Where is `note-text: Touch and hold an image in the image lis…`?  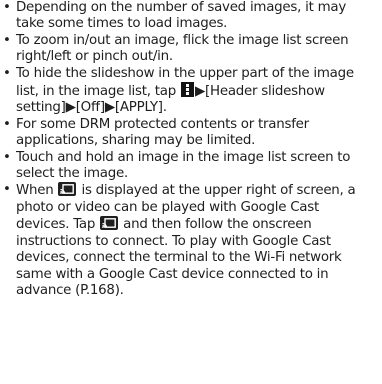 note-text: Touch and hold an image in the image lis… is located at coordinates (183, 165).